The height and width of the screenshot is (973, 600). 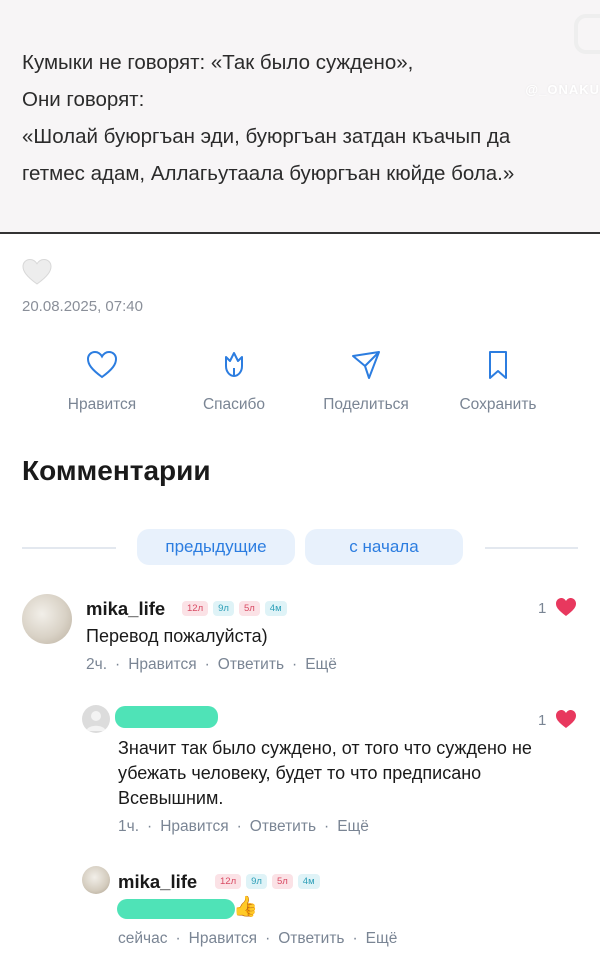 I want to click on comments-title: Комментарии, so click(x=116, y=470).